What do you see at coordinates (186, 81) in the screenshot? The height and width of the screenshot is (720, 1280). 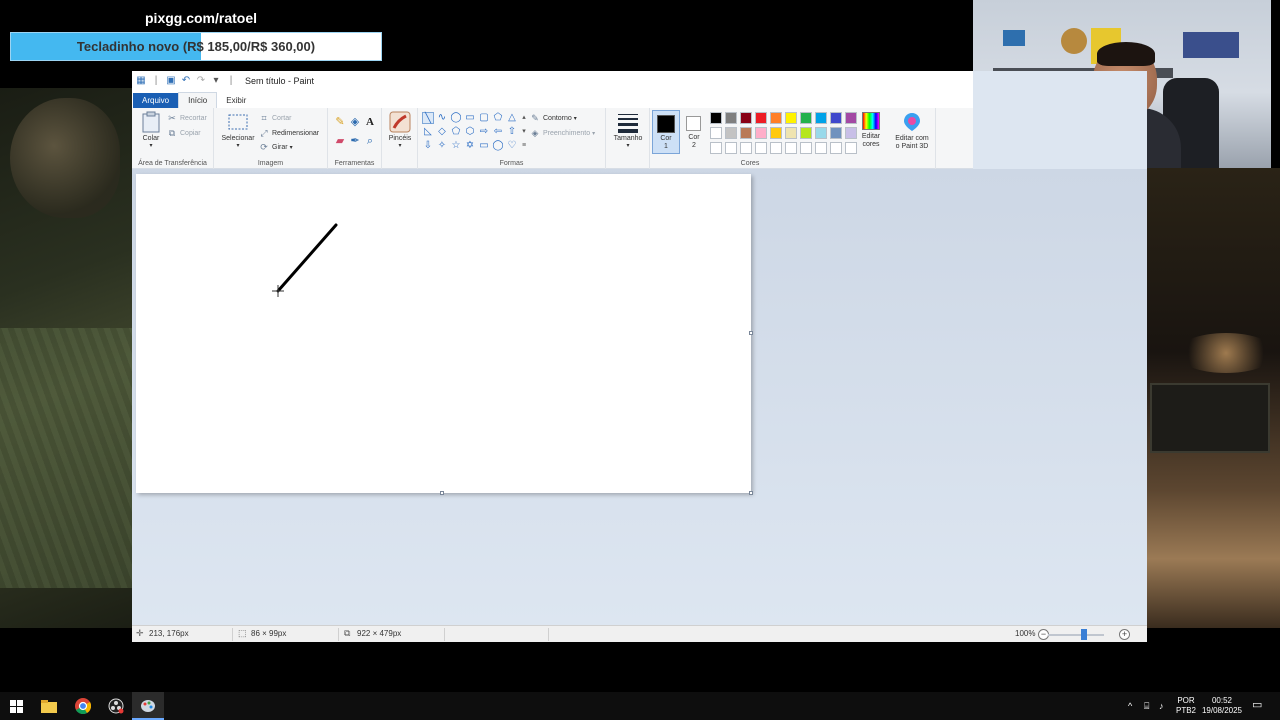 I see `undo-icon: ↶` at bounding box center [186, 81].